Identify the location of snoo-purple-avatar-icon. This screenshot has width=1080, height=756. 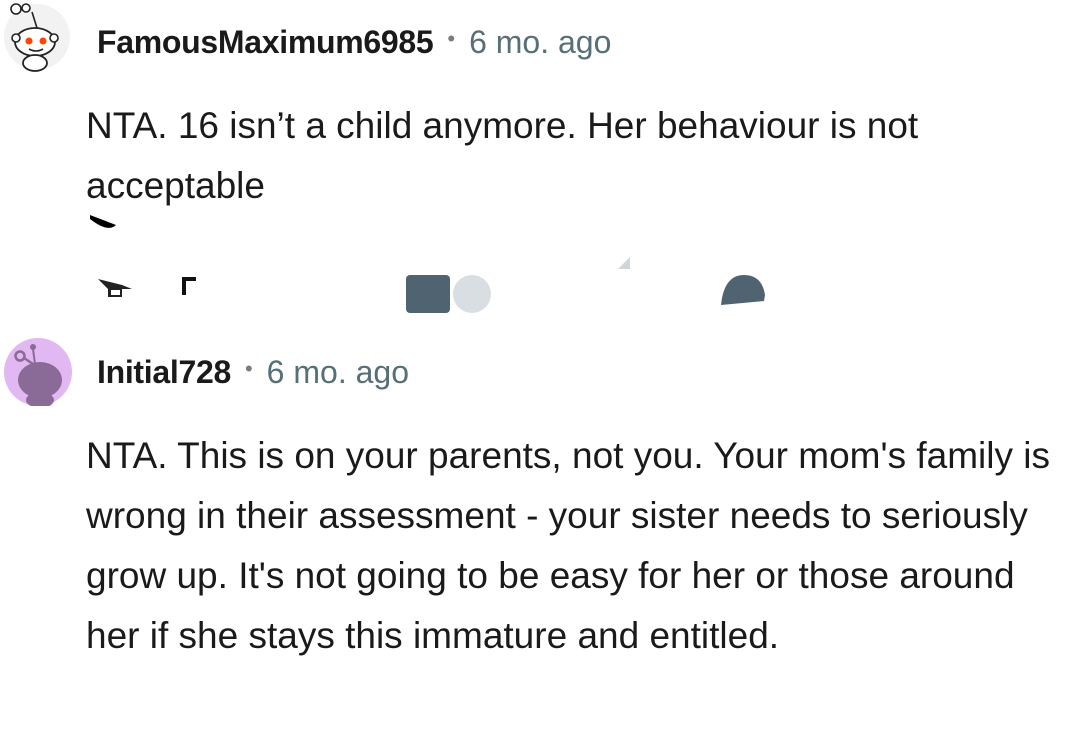
(37, 372).